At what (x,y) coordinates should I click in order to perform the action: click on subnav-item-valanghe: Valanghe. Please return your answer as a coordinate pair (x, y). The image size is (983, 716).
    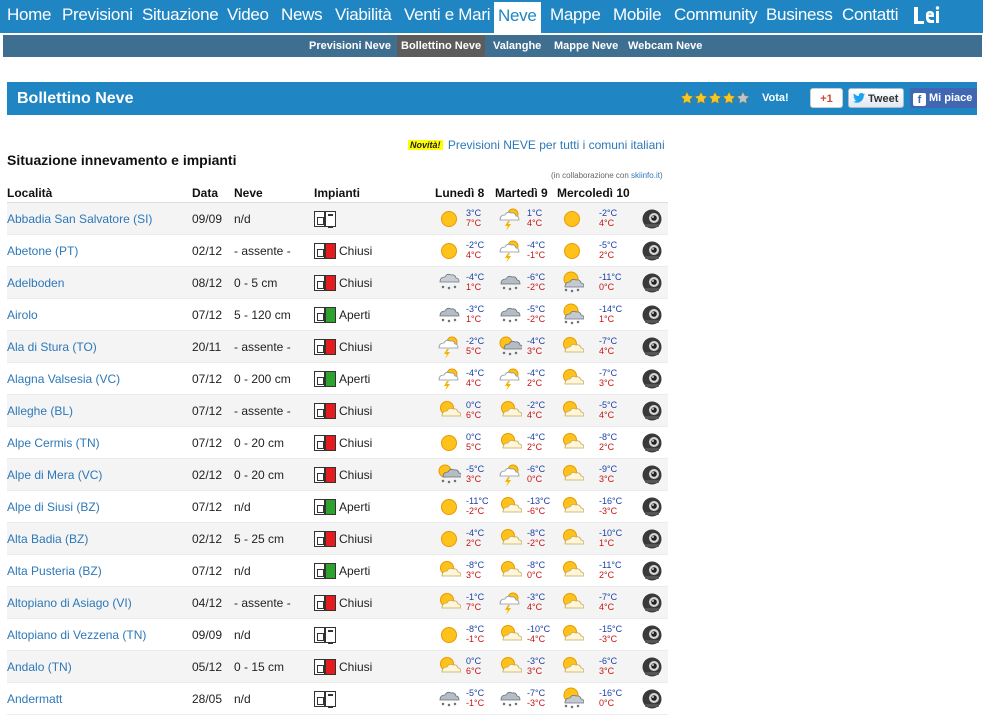
    Looking at the image, I should click on (517, 46).